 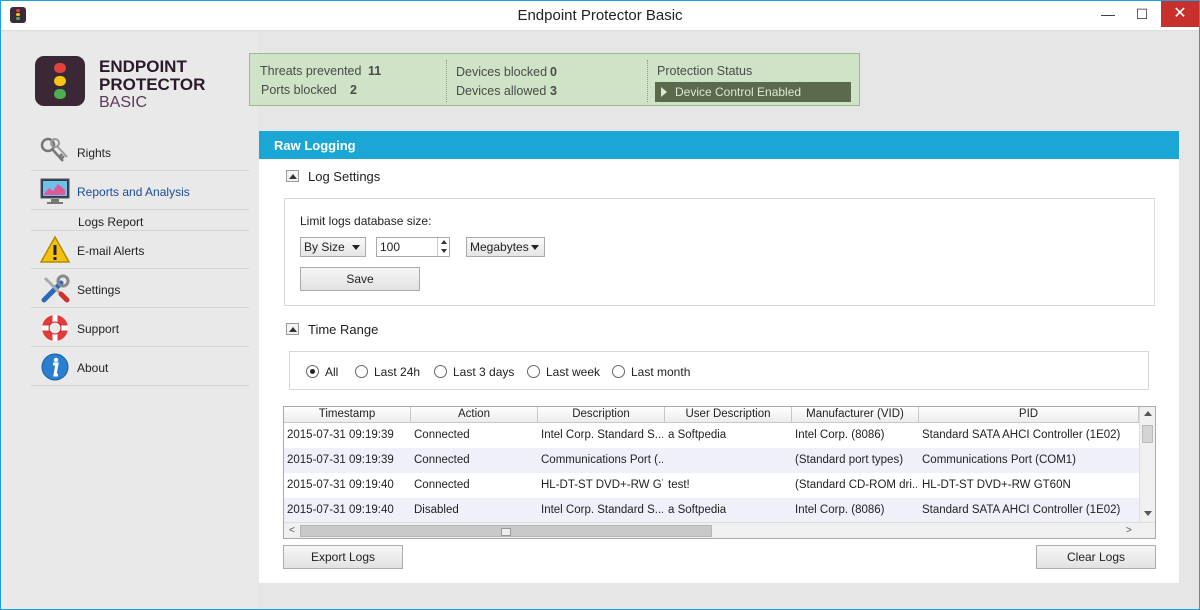 I want to click on collapse-log-settings-button, so click(x=292, y=176).